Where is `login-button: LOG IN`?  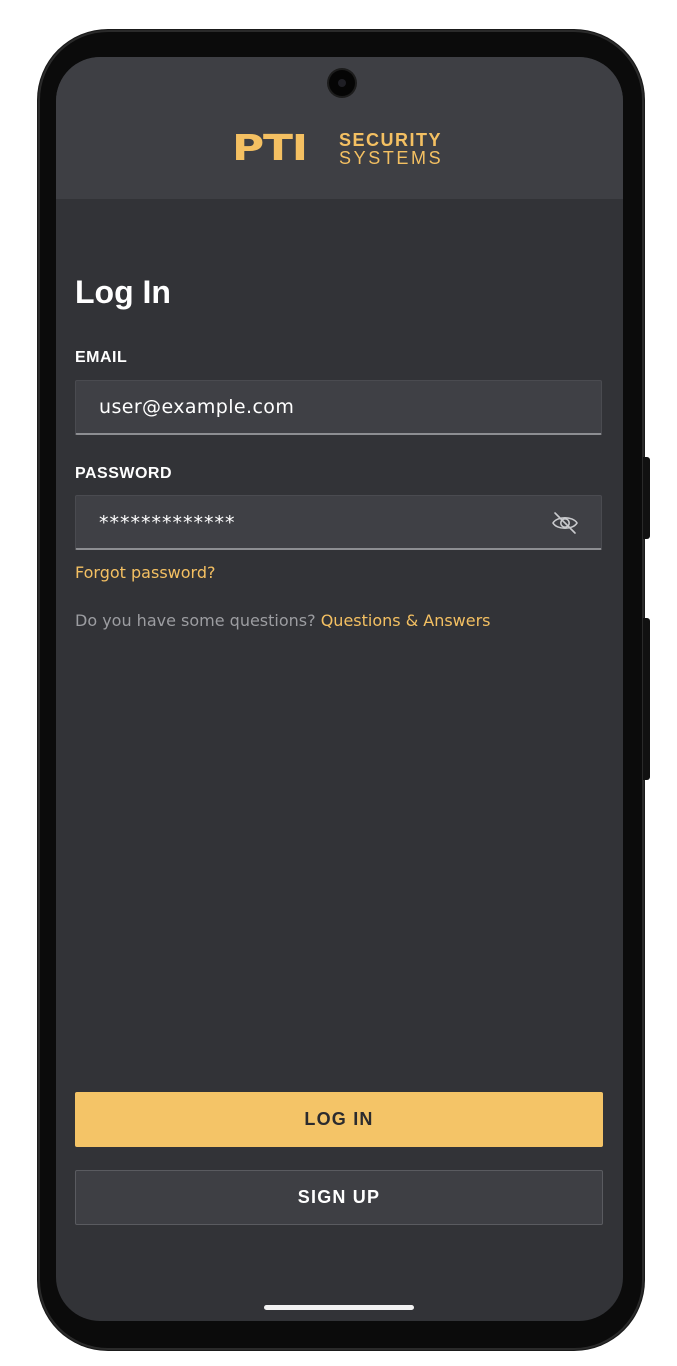
login-button: LOG IN is located at coordinates (339, 1119).